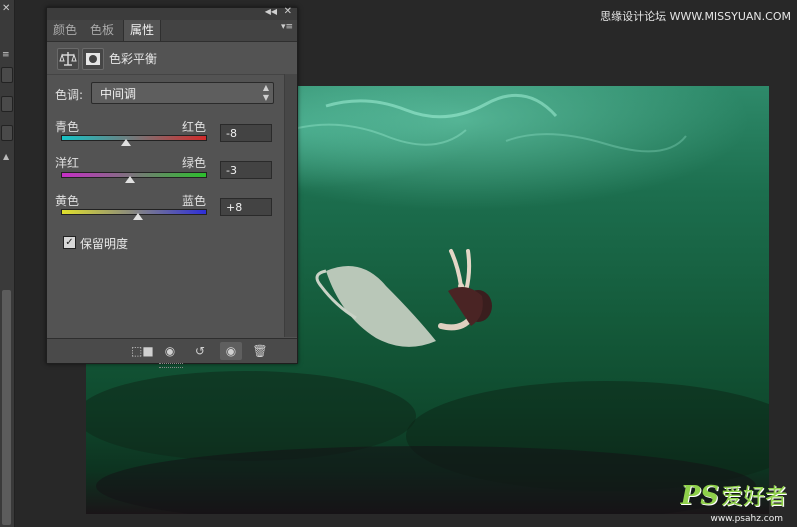  What do you see at coordinates (67, 127) in the screenshot?
I see `slider-label-cyan: 青色` at bounding box center [67, 127].